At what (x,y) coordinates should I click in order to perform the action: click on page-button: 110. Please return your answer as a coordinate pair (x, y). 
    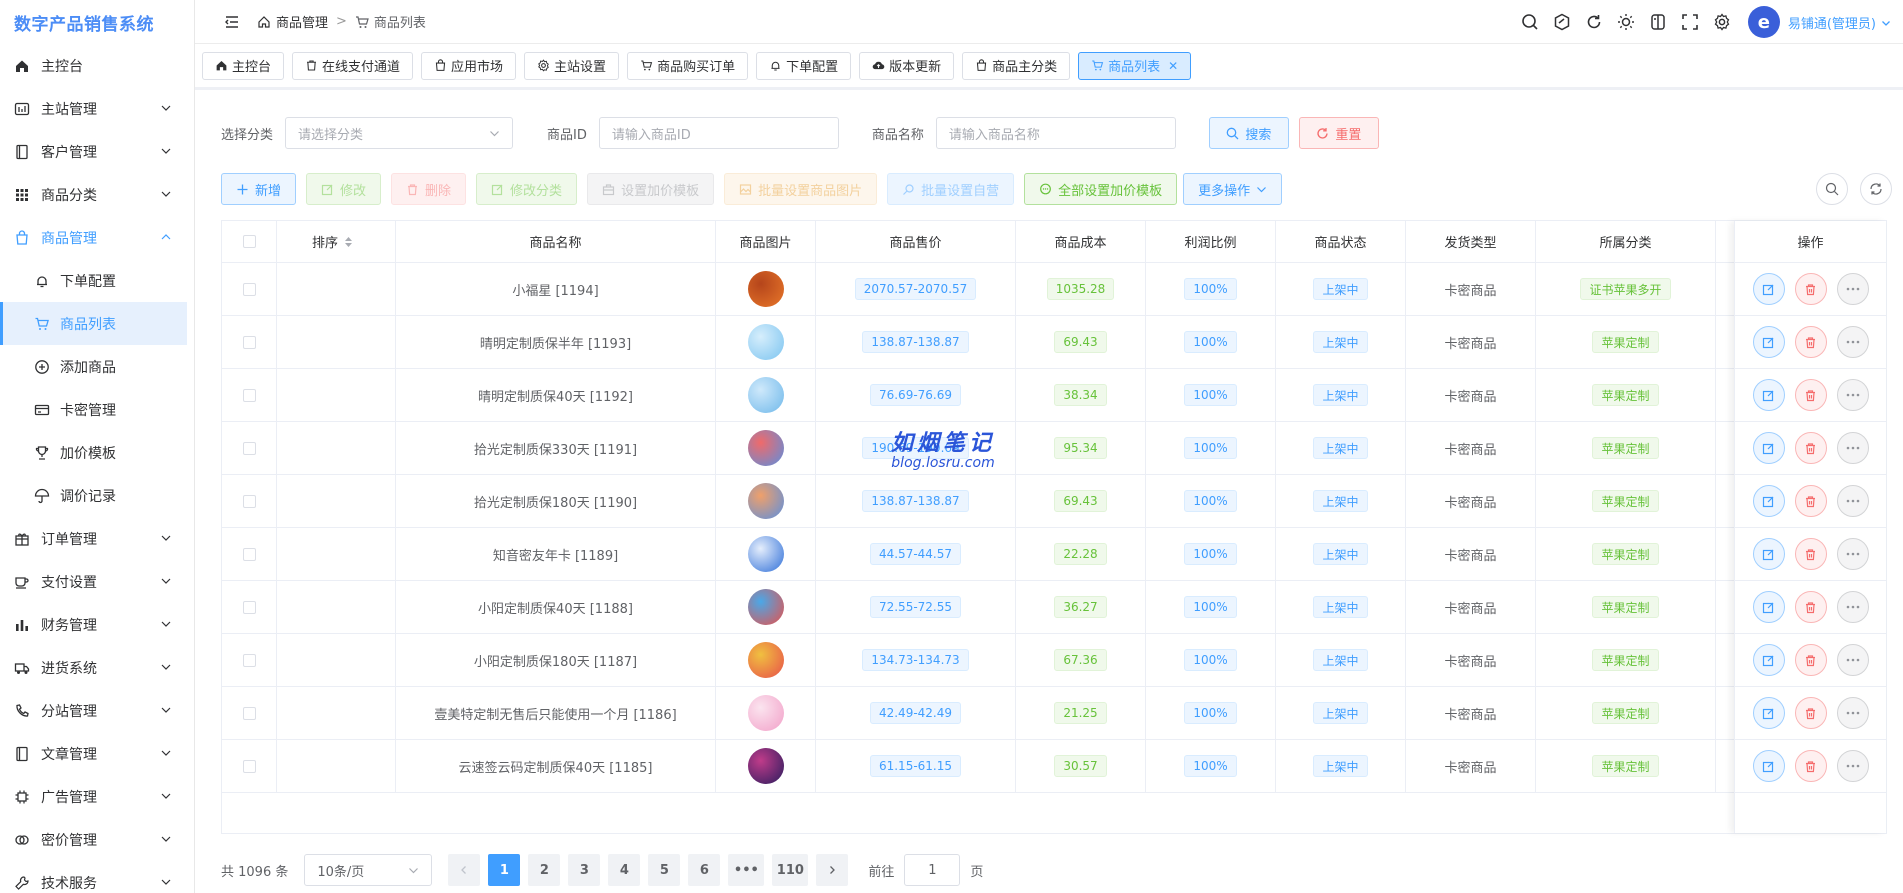
    Looking at the image, I should click on (790, 870).